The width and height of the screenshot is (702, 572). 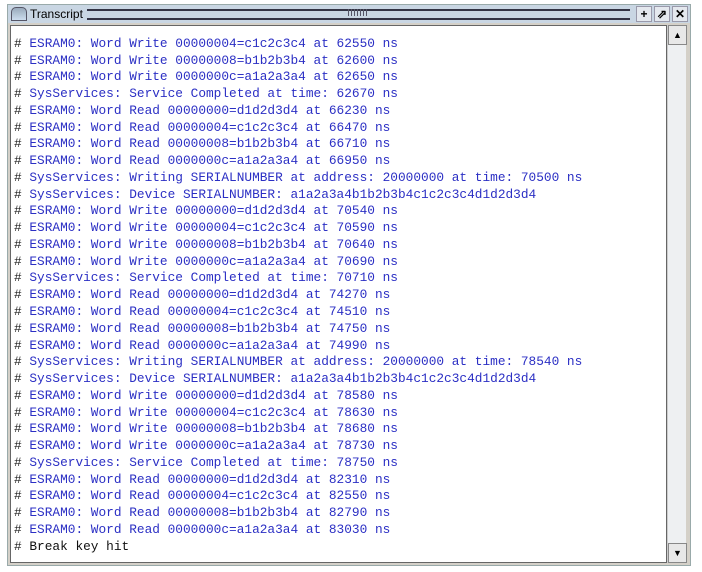 What do you see at coordinates (79, 546) in the screenshot?
I see `line-text: Break key hit` at bounding box center [79, 546].